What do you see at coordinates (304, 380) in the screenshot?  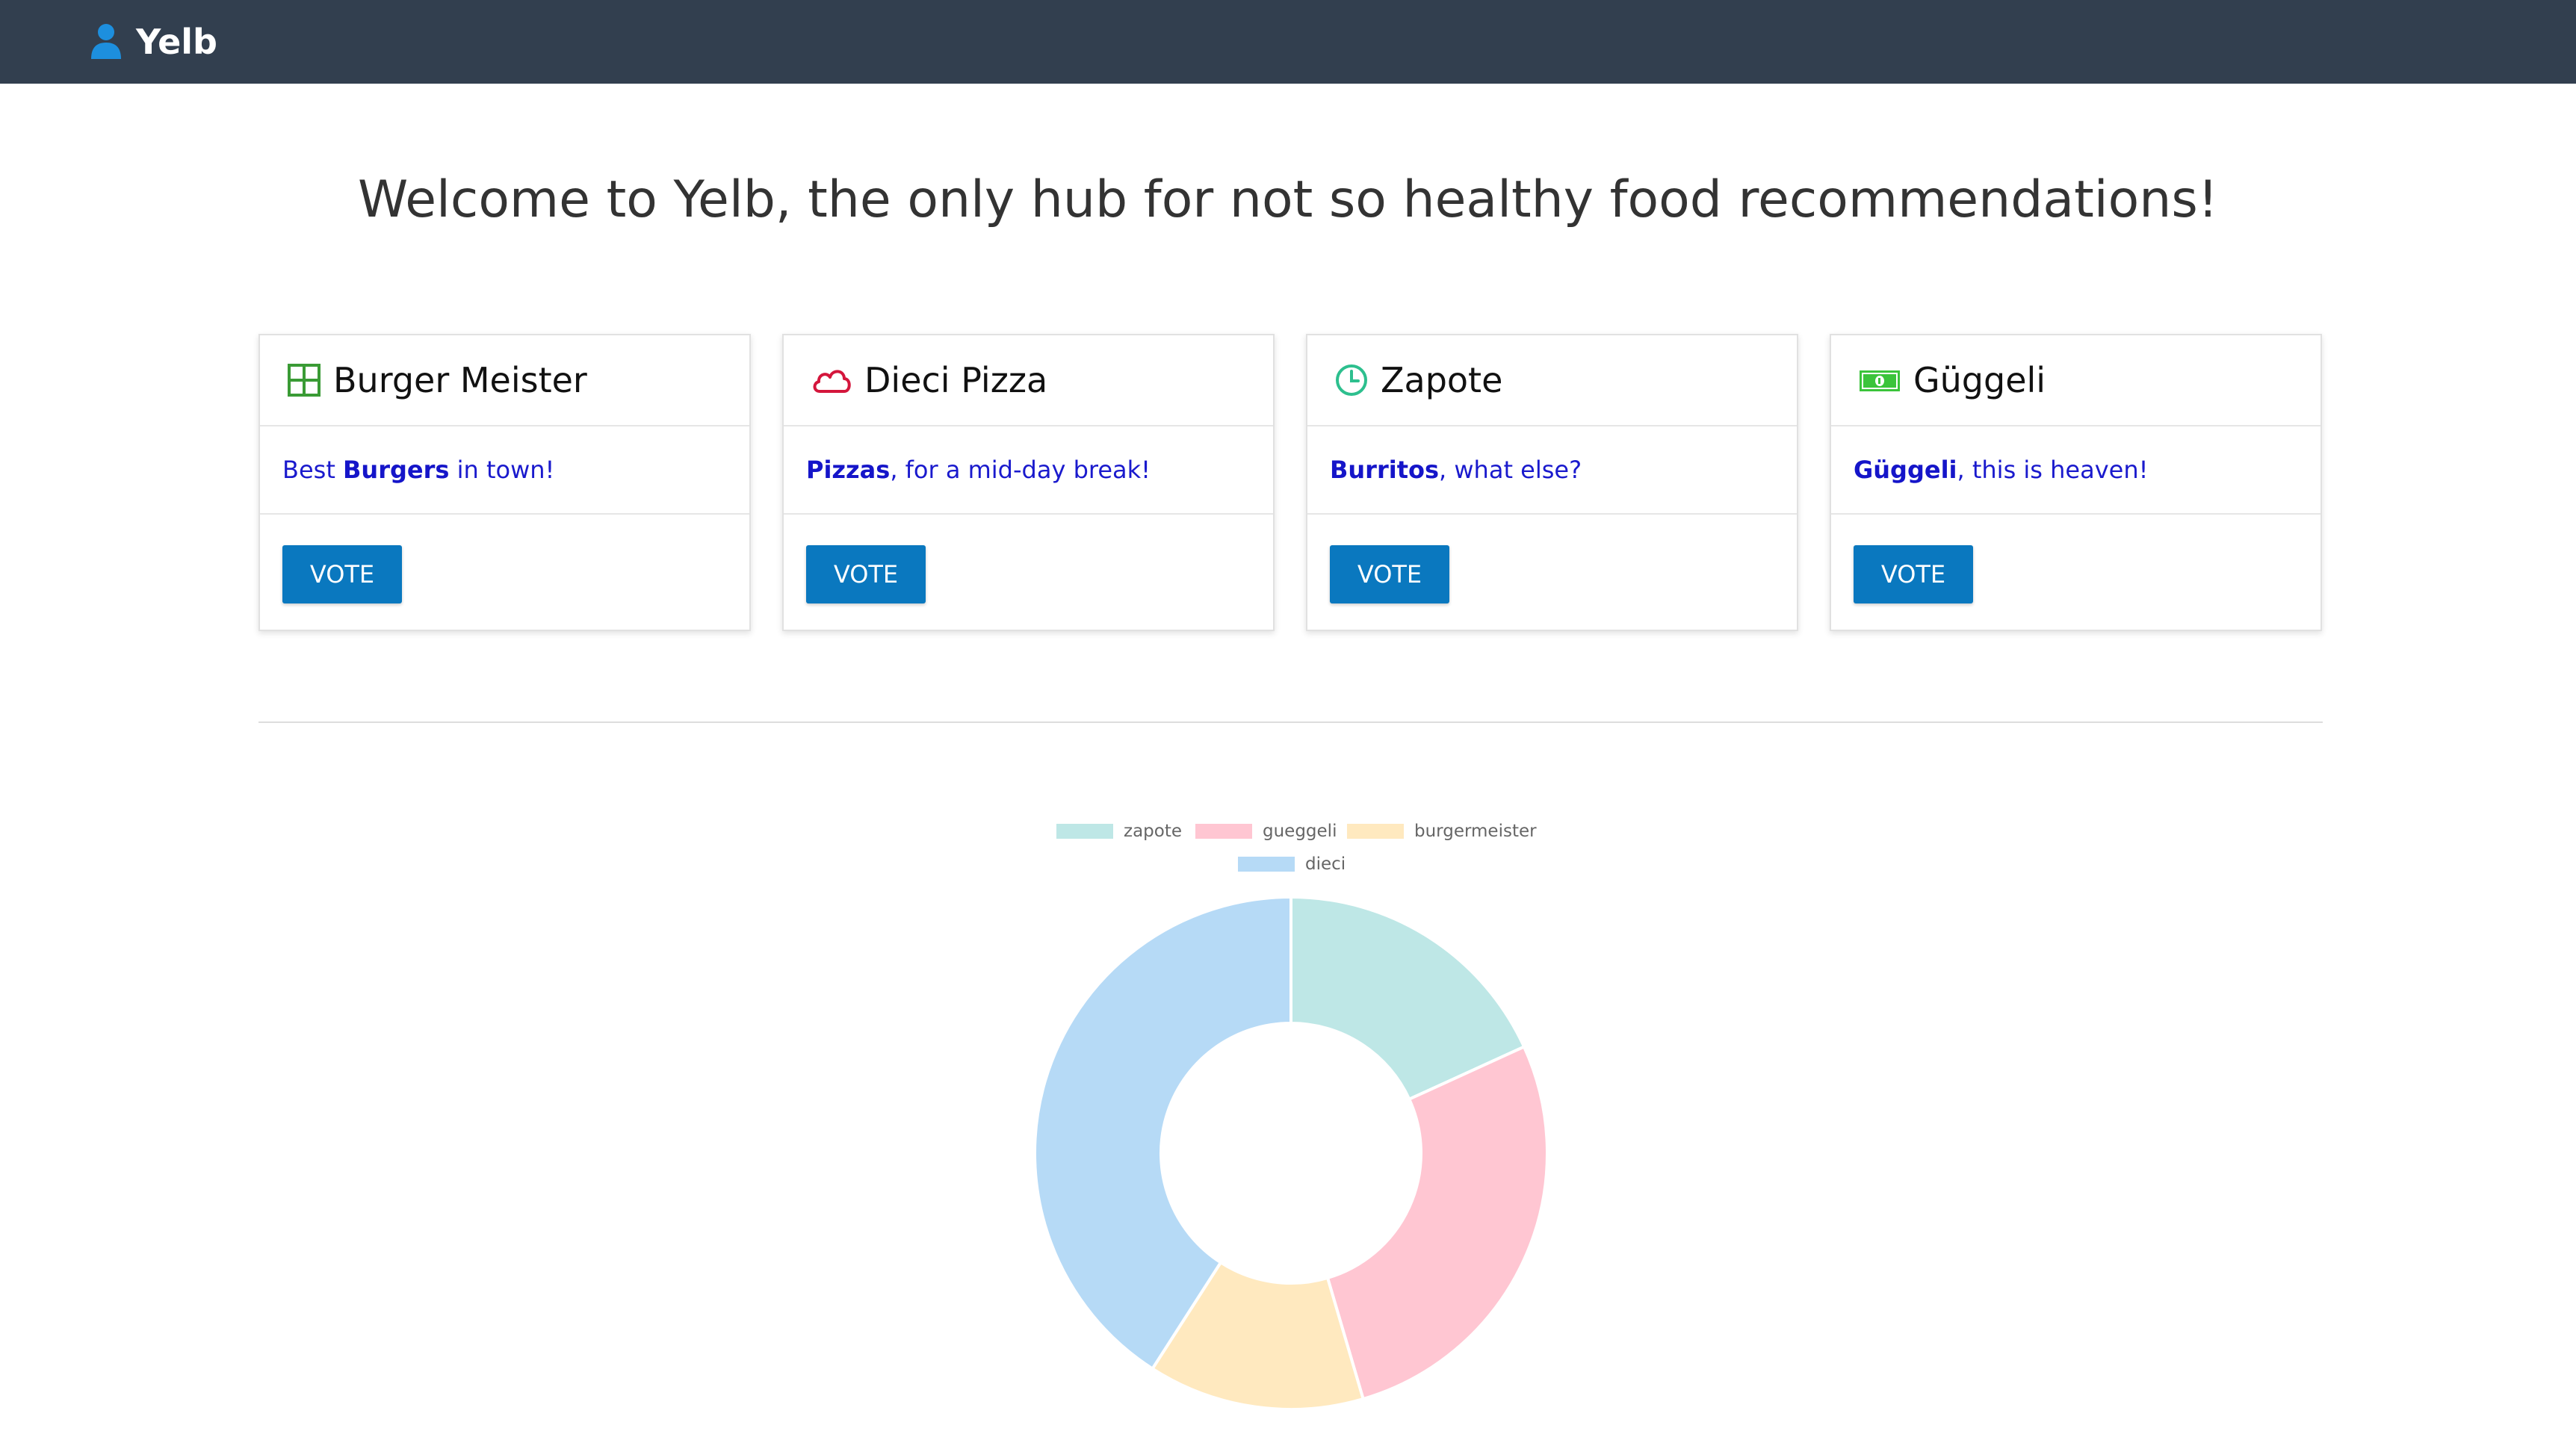 I see `grid-icon` at bounding box center [304, 380].